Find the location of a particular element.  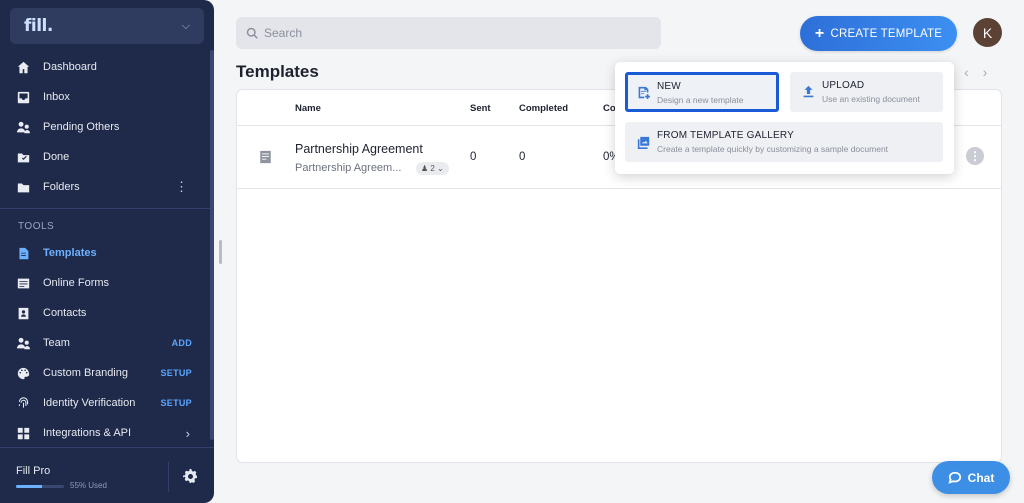

menu-item-desc: Design a new template is located at coordinates (700, 100).